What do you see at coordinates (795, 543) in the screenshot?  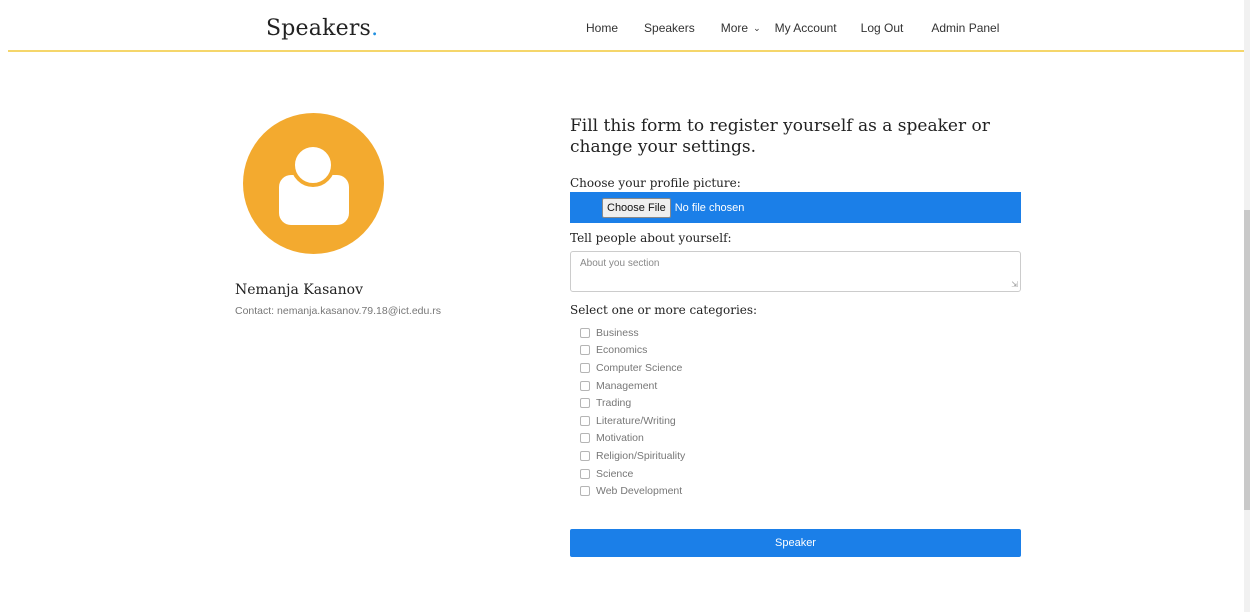 I see `submit-speaker-button: Speaker` at bounding box center [795, 543].